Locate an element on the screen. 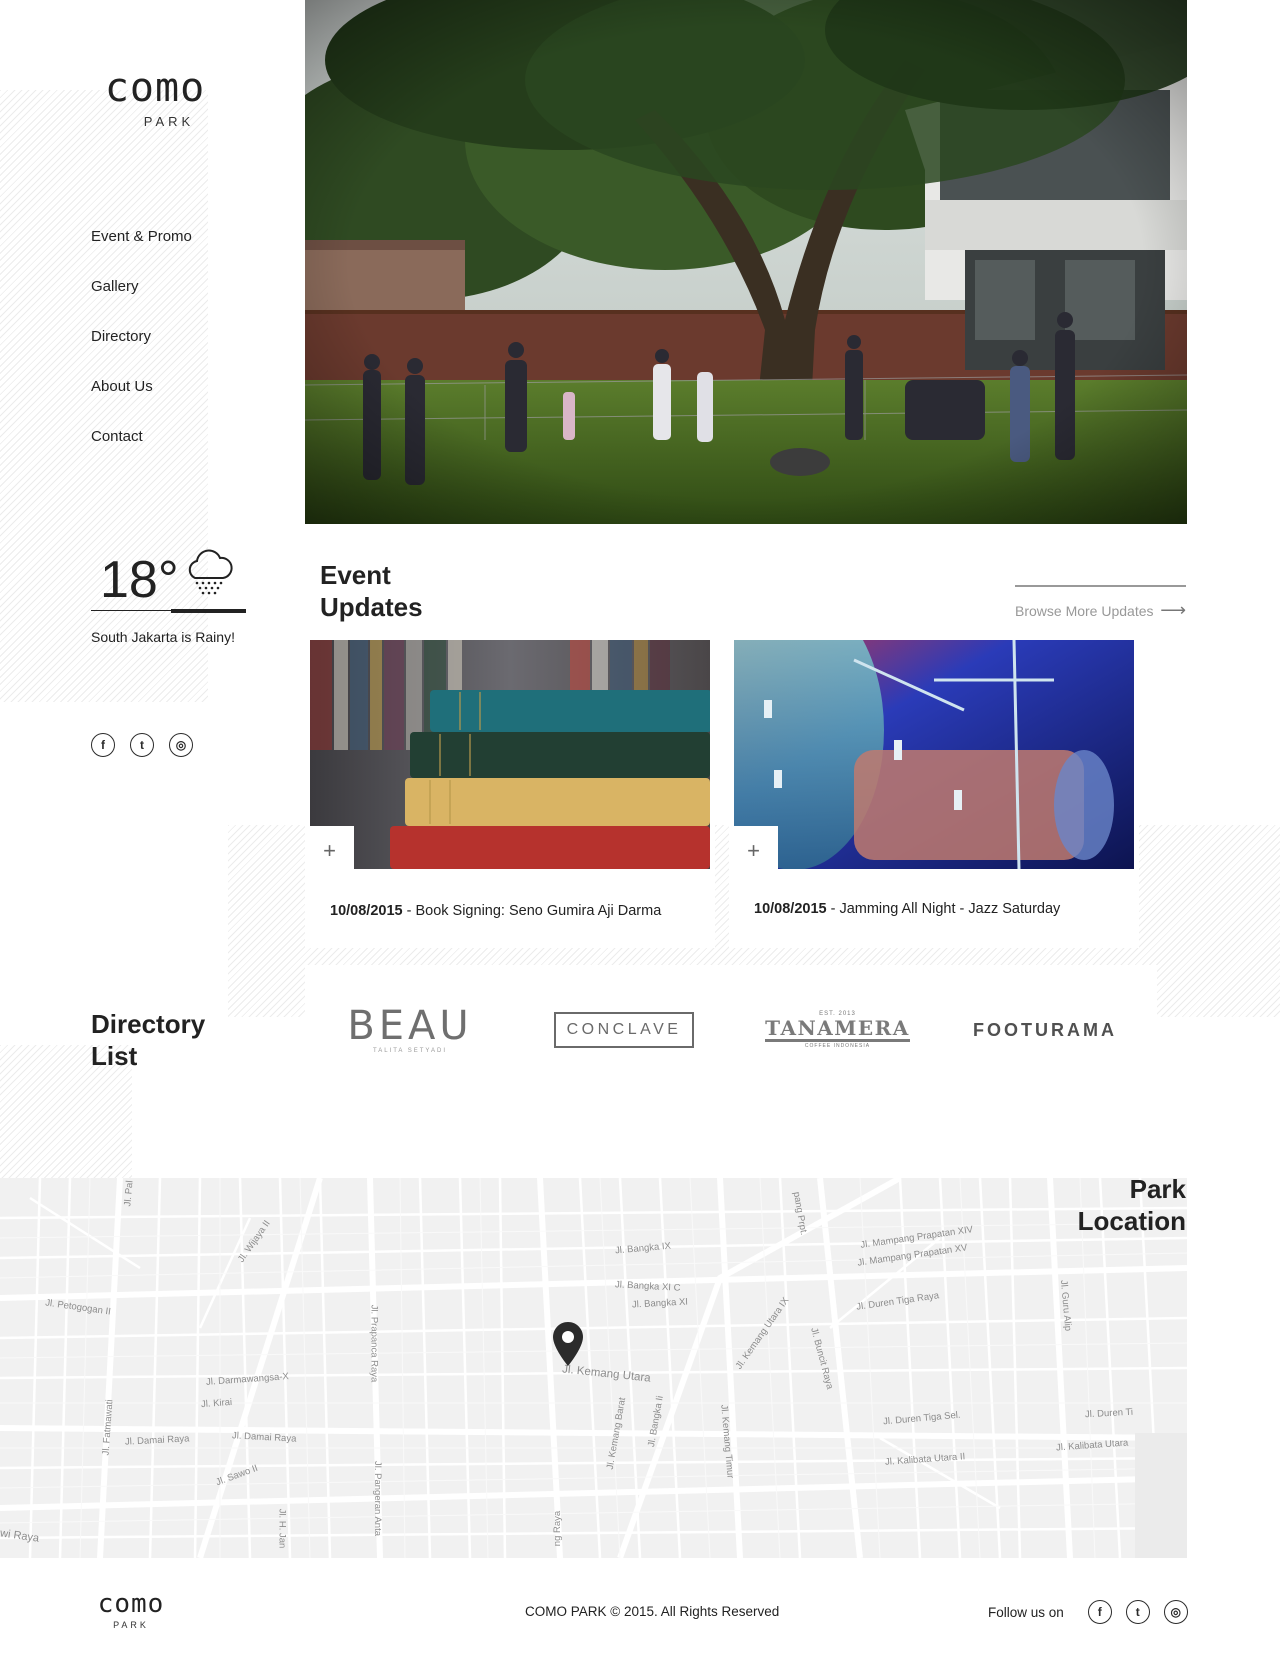 The width and height of the screenshot is (1280, 1660). brand-tanamera-sub: COFFEE INDONESIA is located at coordinates (837, 1046).